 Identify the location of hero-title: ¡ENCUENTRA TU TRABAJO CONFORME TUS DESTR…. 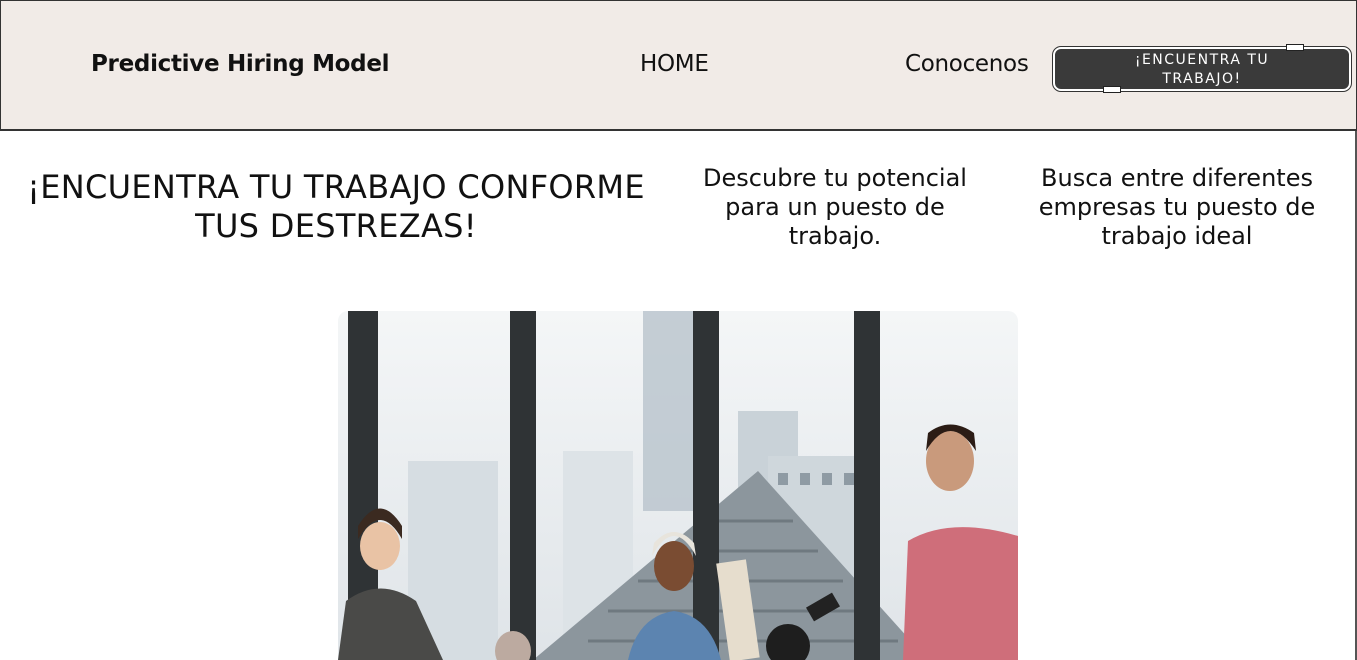
(336, 206).